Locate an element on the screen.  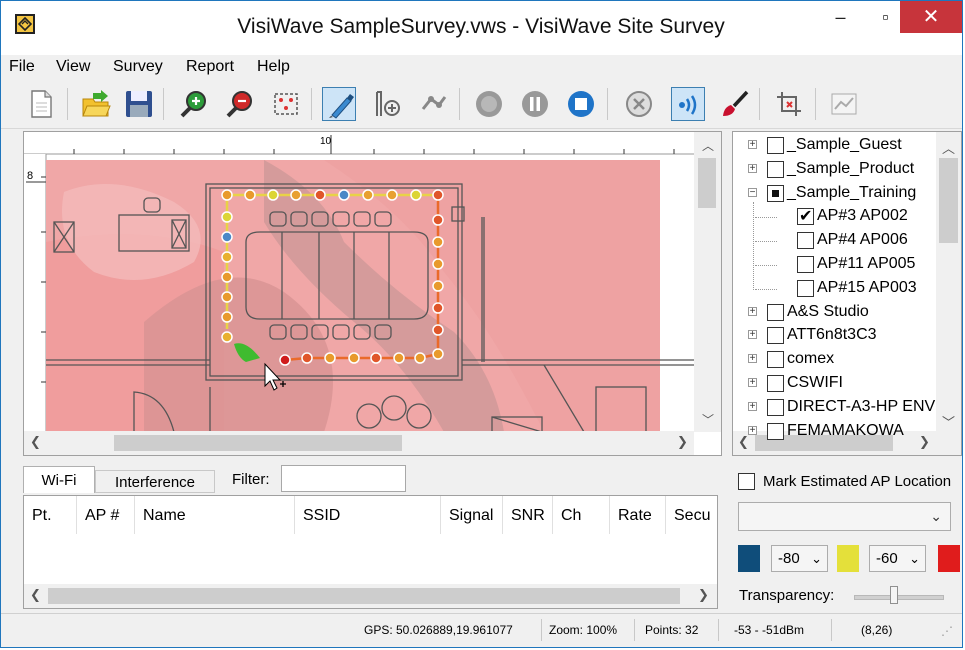
tab-wifi: Wi-Fi is located at coordinates (59, 479).